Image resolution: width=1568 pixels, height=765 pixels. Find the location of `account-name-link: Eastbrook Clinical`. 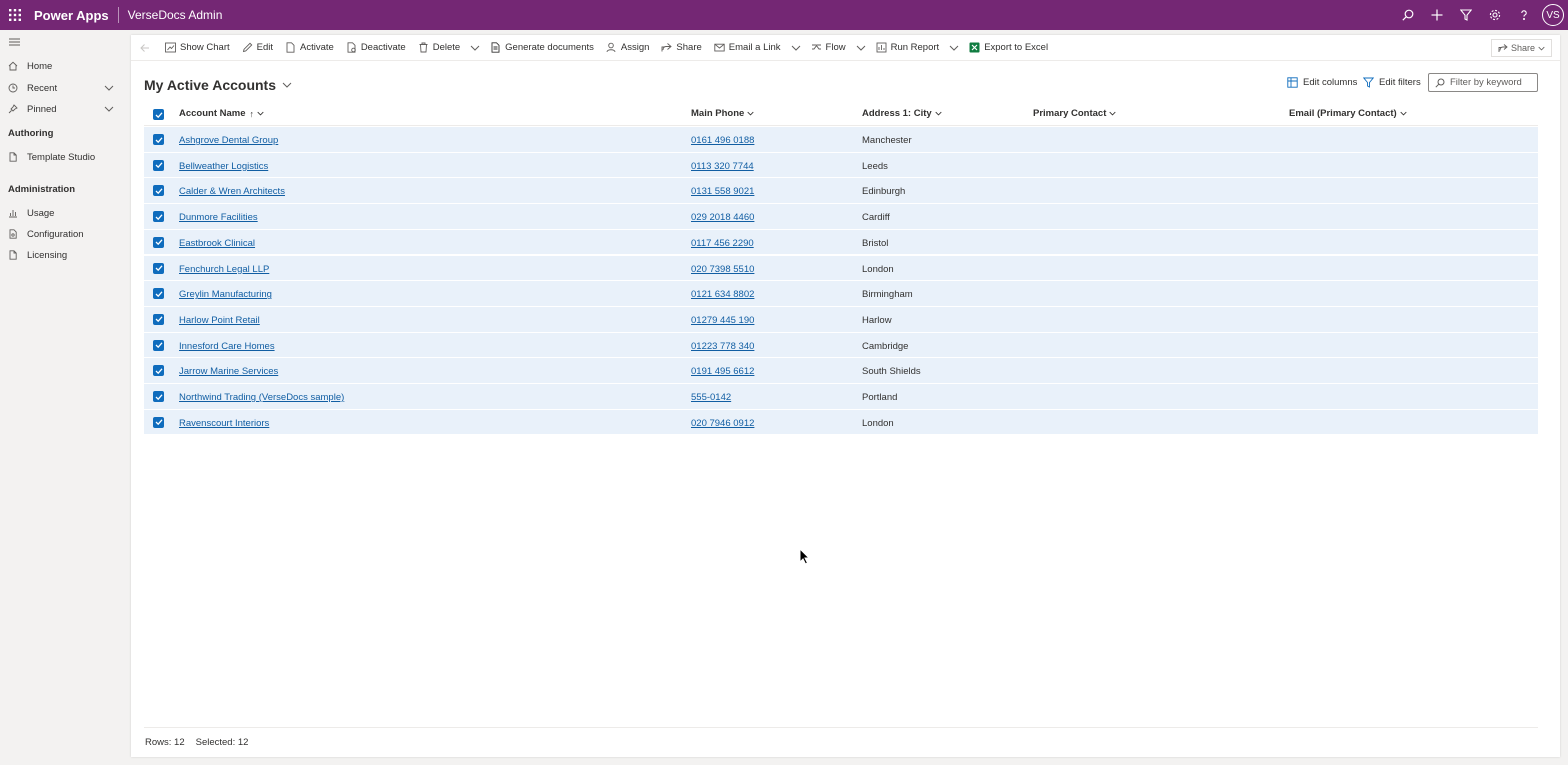

account-name-link: Eastbrook Clinical is located at coordinates (217, 243).